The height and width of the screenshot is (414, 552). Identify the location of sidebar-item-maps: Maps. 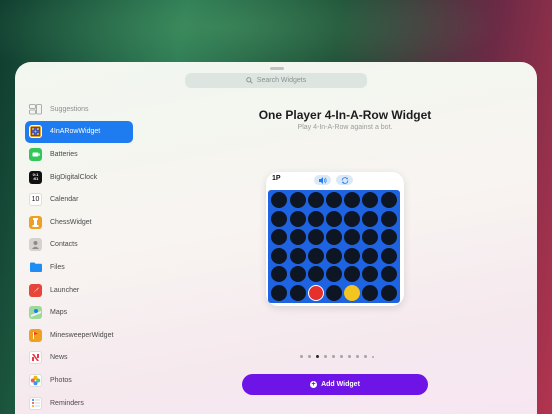
(79, 312).